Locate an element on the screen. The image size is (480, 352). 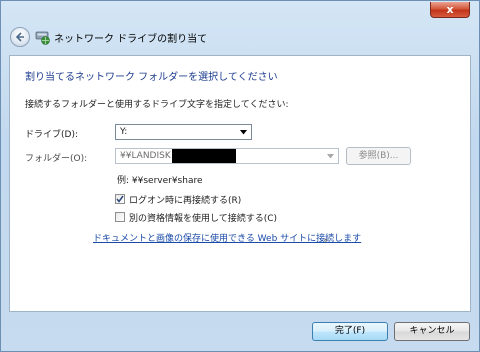
window-title: ネットワーク ドライブの割り当て is located at coordinates (131, 39).